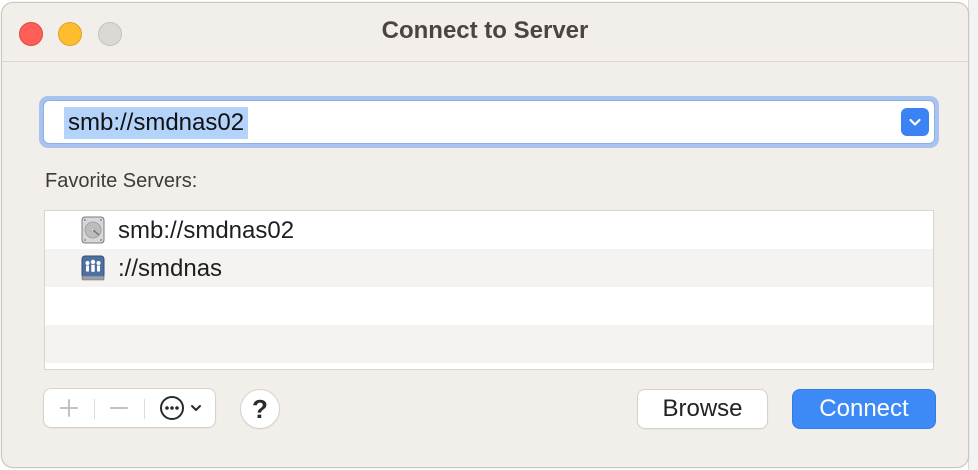 This screenshot has width=978, height=470. I want to click on add-favorite-button, so click(69, 408).